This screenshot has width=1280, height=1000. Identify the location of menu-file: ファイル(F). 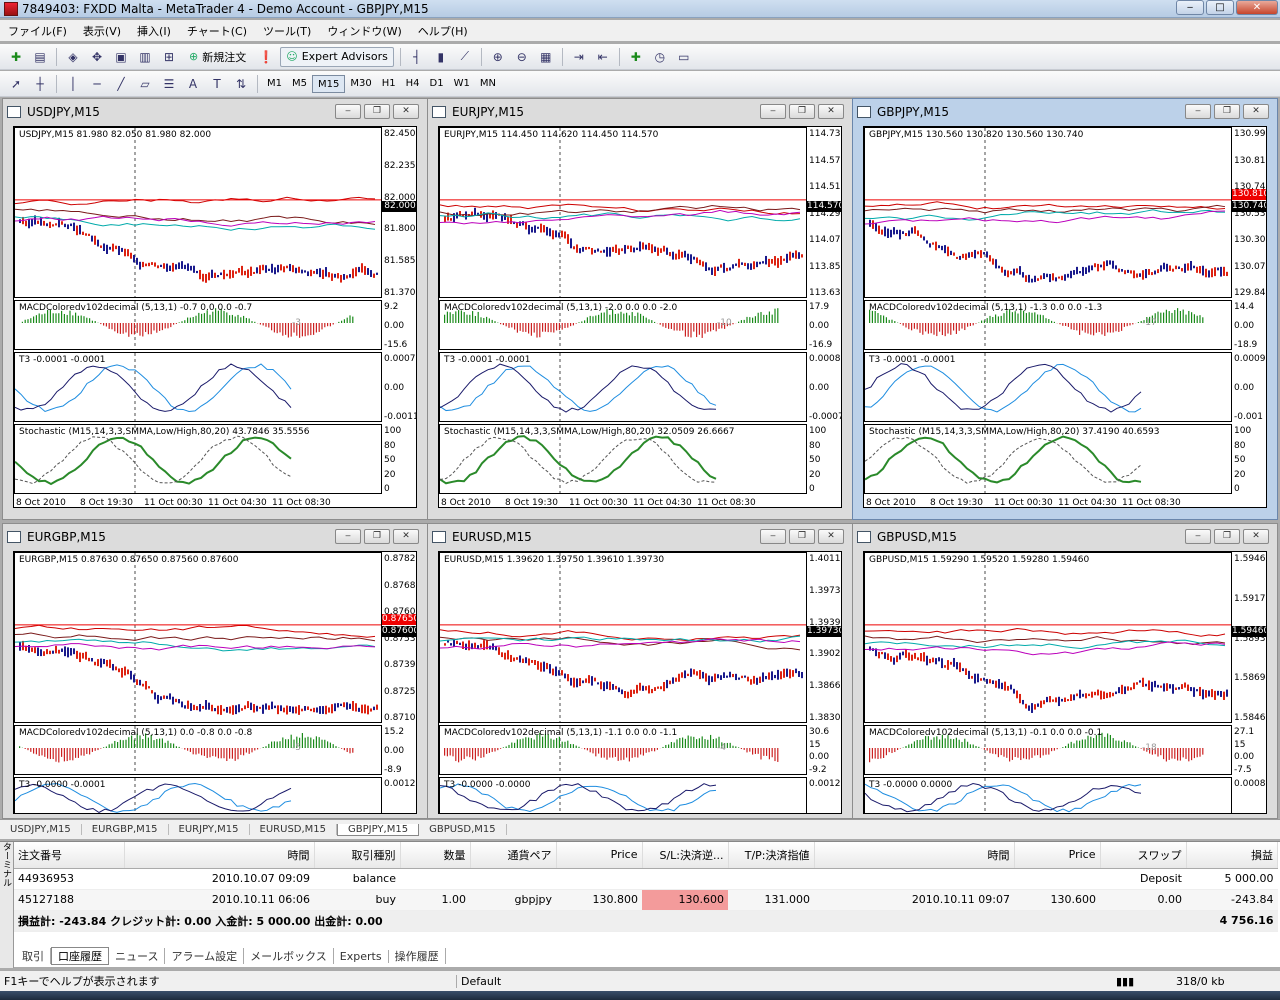
(37, 31).